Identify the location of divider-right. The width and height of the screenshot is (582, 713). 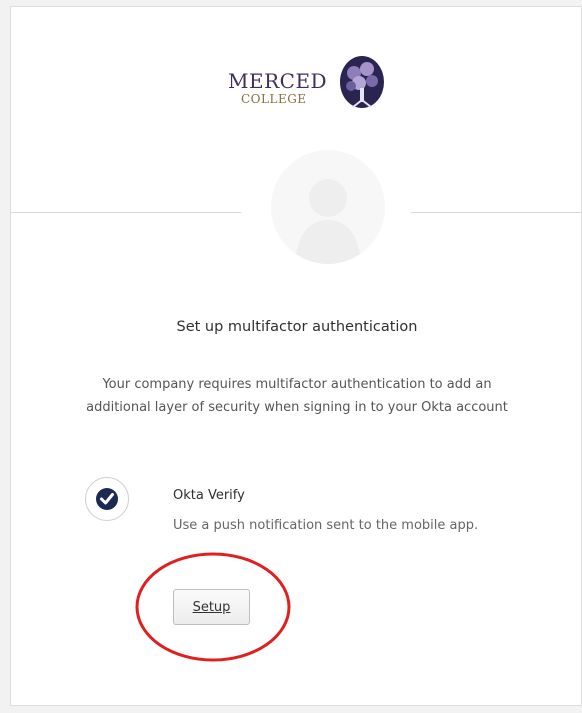
(496, 212).